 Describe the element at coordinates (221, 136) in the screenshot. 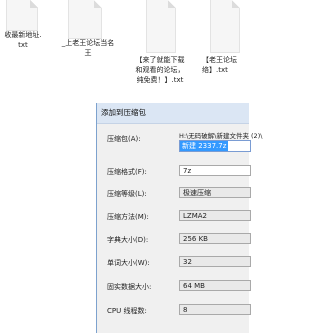

I see `archive-path: H:\无码破解\新建文件夹 (2)\` at that location.